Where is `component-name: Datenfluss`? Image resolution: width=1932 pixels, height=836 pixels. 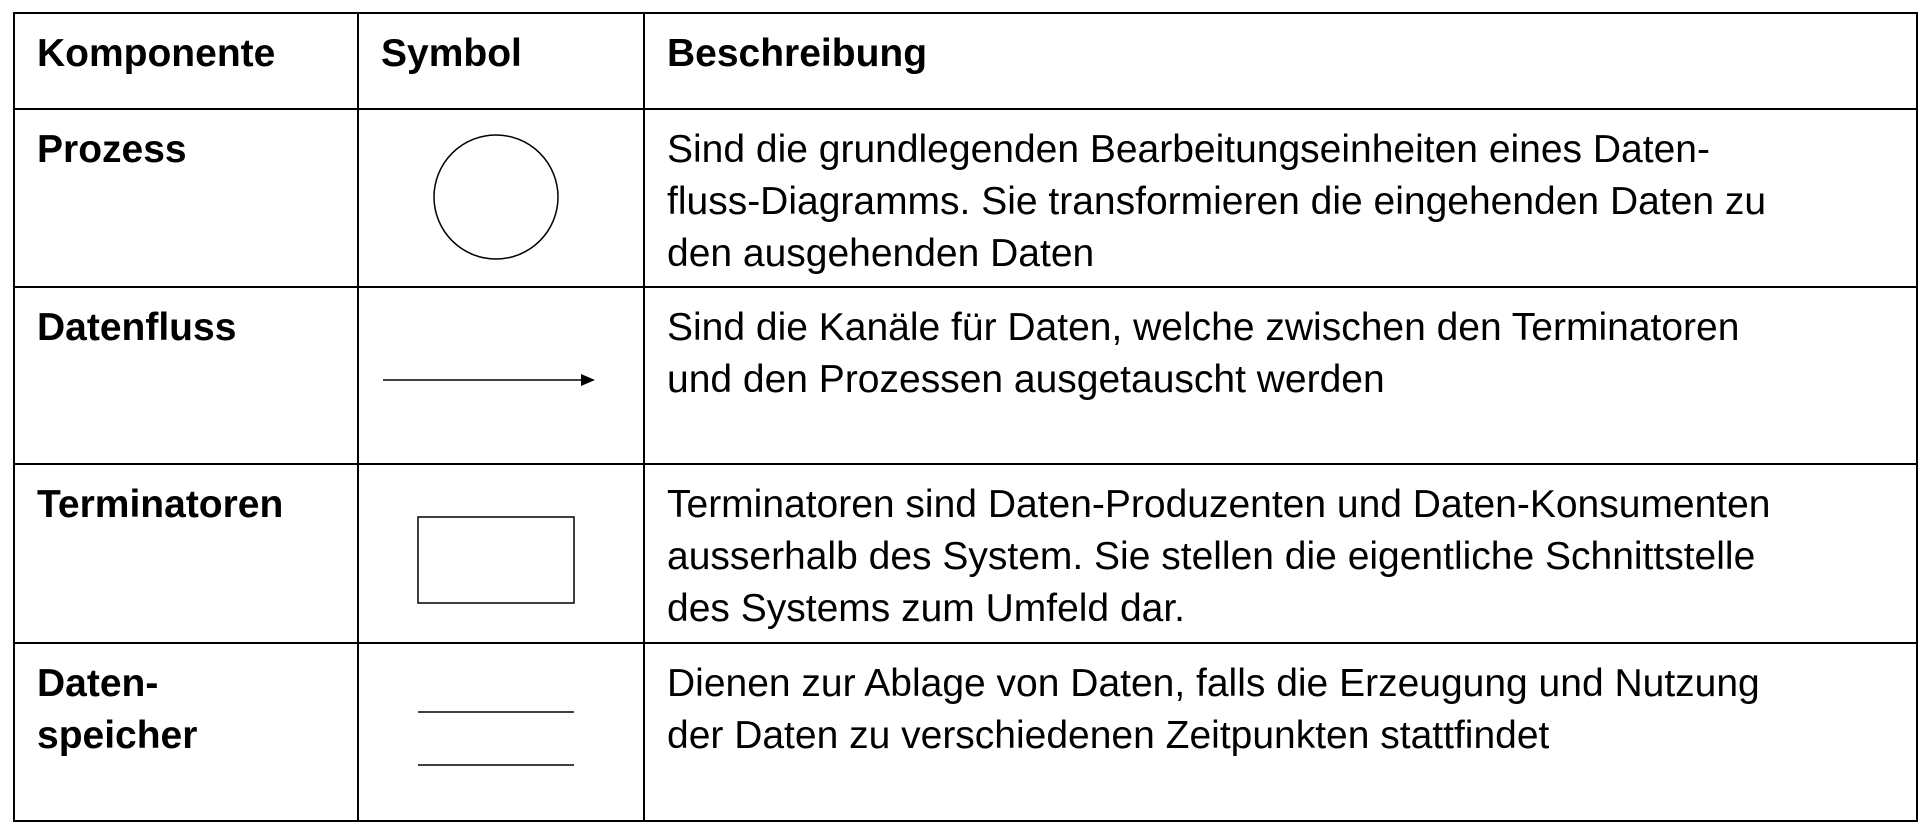
component-name: Datenfluss is located at coordinates (186, 375).